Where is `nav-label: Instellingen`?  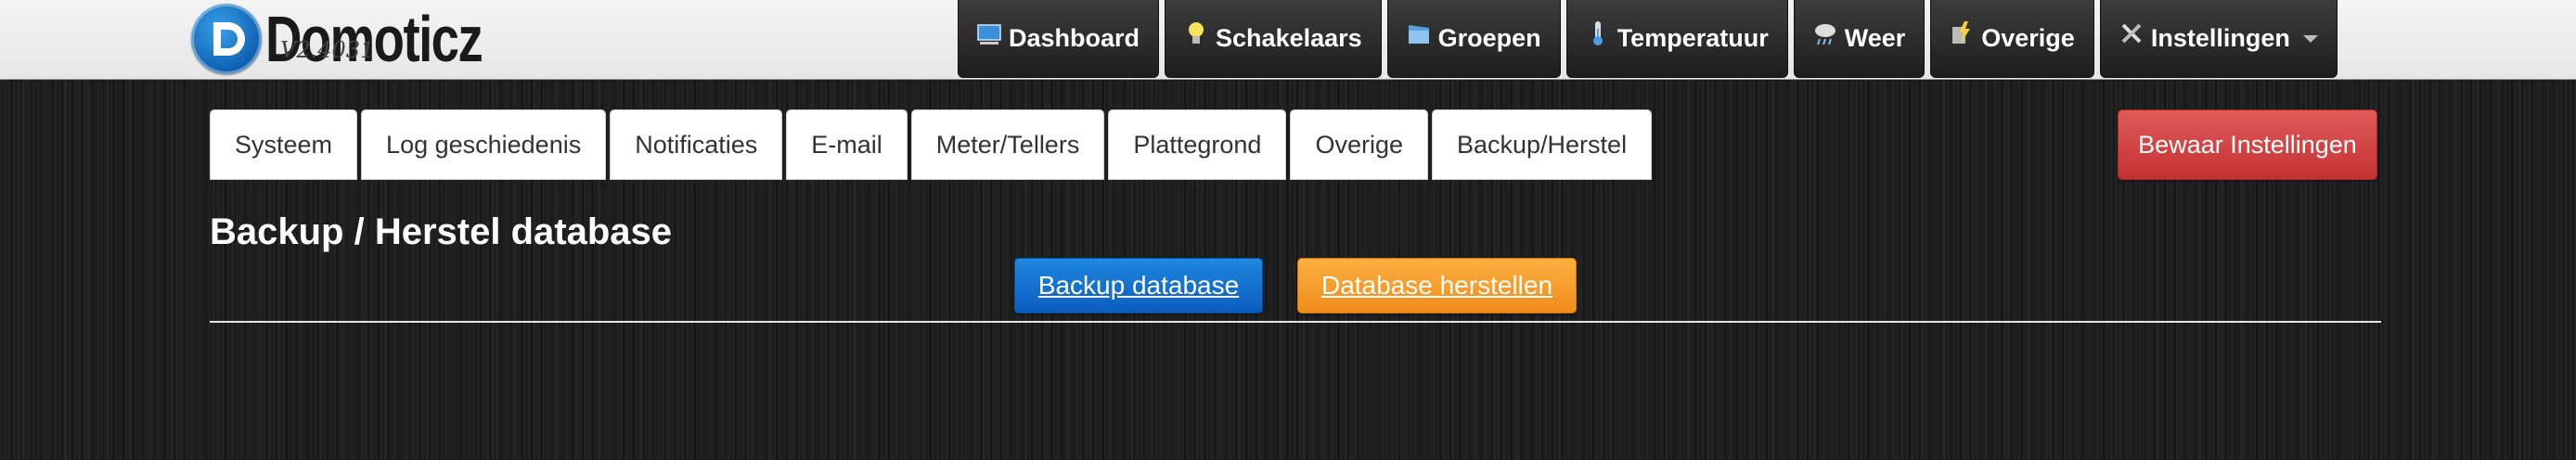
nav-label: Instellingen is located at coordinates (2220, 38).